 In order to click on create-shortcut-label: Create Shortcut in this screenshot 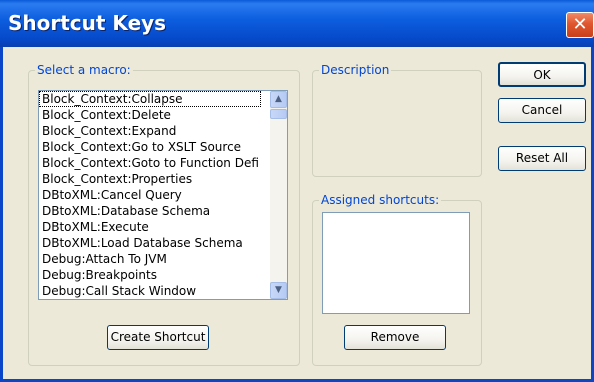, I will do `click(158, 337)`.